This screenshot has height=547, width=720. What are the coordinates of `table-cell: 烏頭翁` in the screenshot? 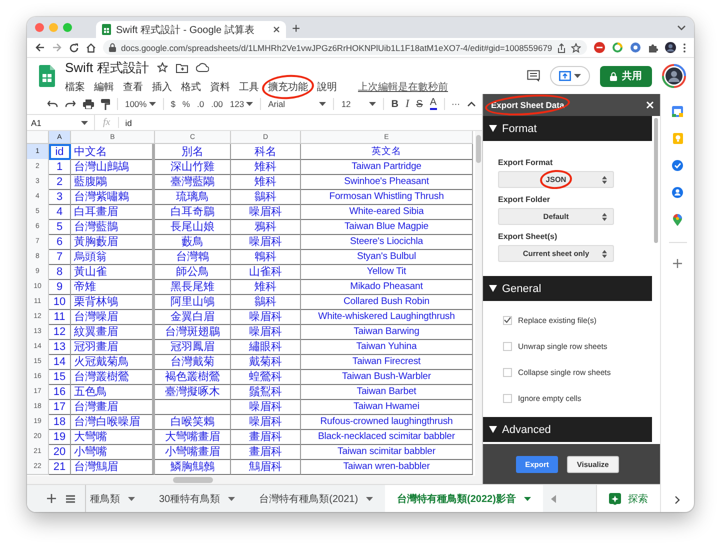 It's located at (113, 257).